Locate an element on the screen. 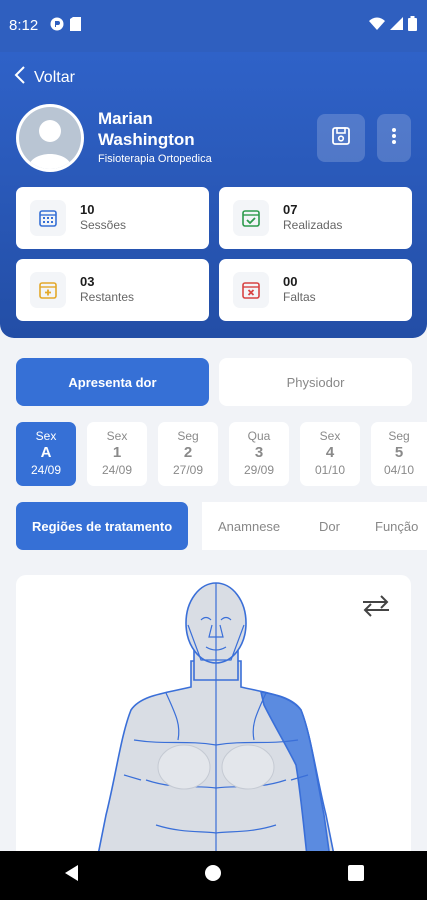 Image resolution: width=427 pixels, height=900 pixels. sim-card-icon is located at coordinates (75, 26).